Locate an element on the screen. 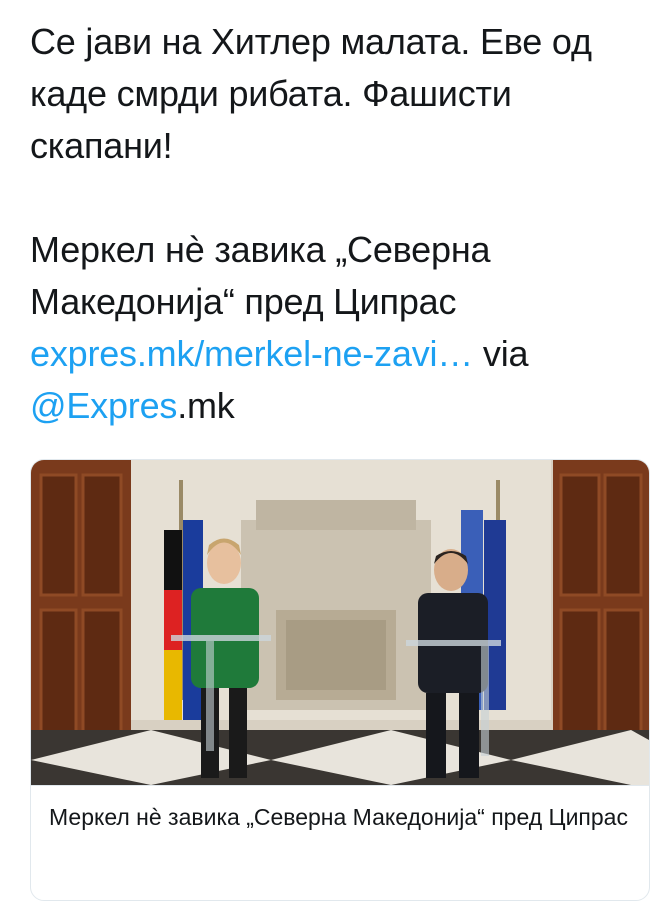 The height and width of the screenshot is (901, 664). mention-suffix: .mk is located at coordinates (206, 405).